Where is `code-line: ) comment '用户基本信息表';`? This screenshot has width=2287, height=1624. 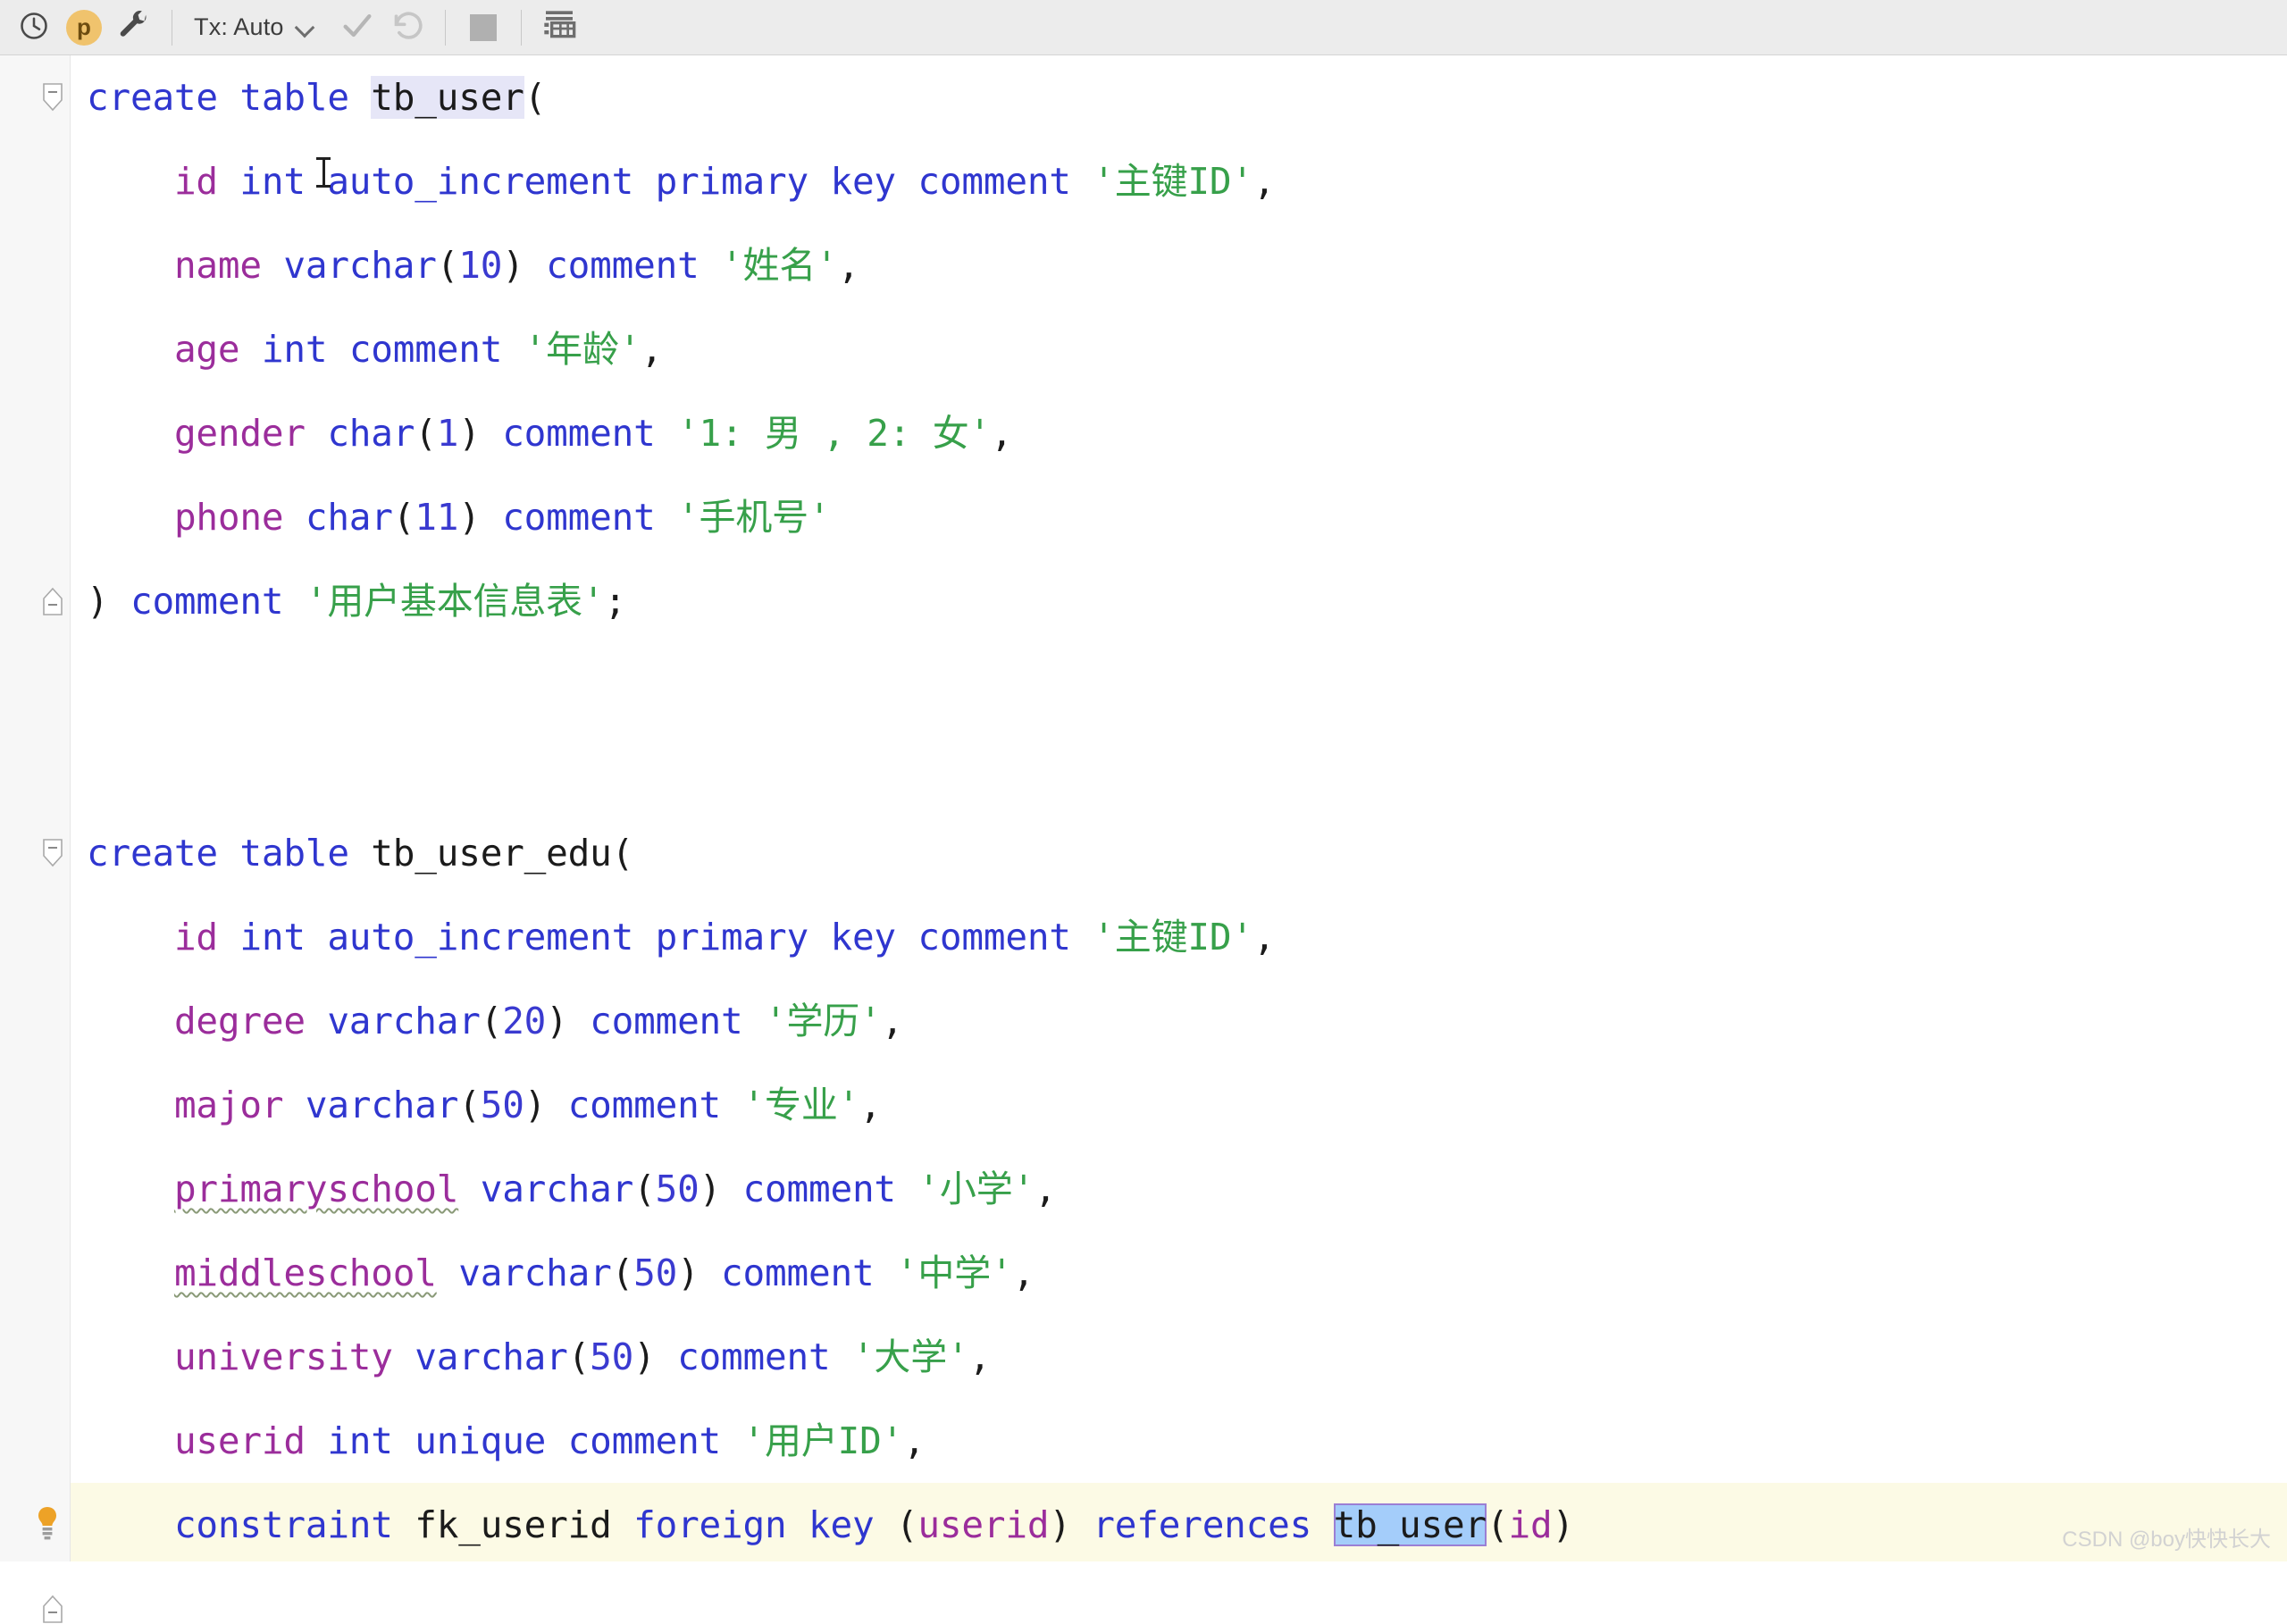 code-line: ) comment '用户基本信息表'; is located at coordinates (1179, 601).